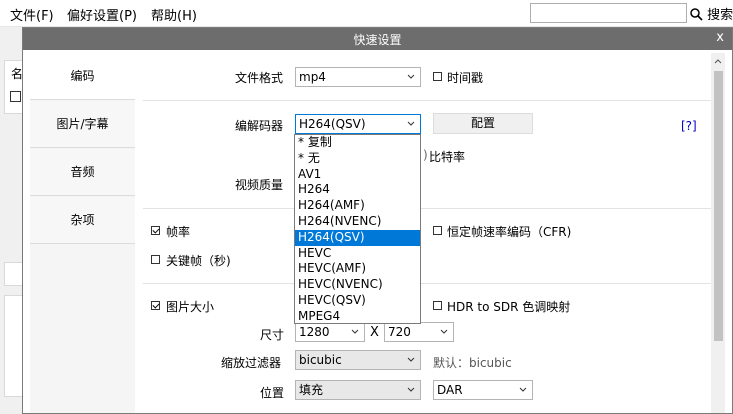 The image size is (733, 414). Describe the element at coordinates (366, 13) in the screenshot. I see `main-menubar: 文件(F) 偏好设置(P) 帮助(H) 搜索` at that location.